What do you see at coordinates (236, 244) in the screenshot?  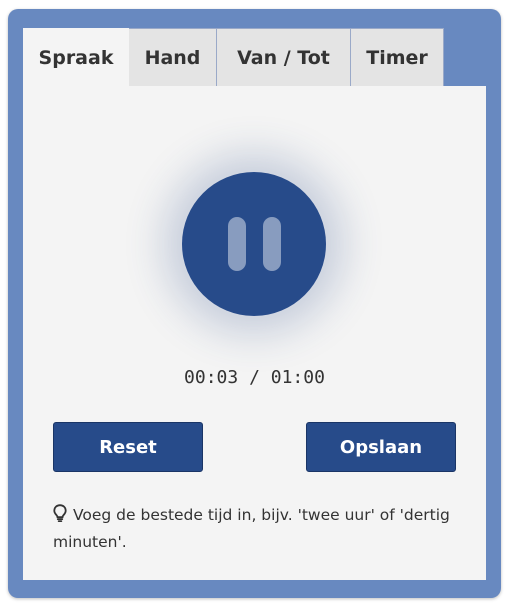 I see `pause-bar-left` at bounding box center [236, 244].